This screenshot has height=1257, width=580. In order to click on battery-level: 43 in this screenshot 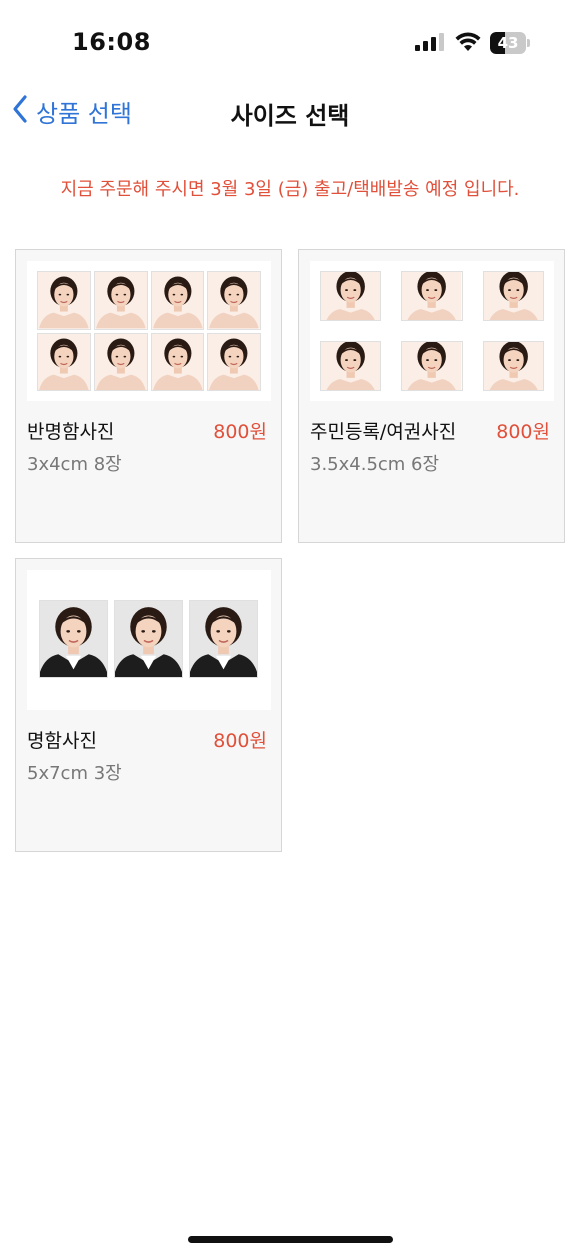, I will do `click(508, 43)`.